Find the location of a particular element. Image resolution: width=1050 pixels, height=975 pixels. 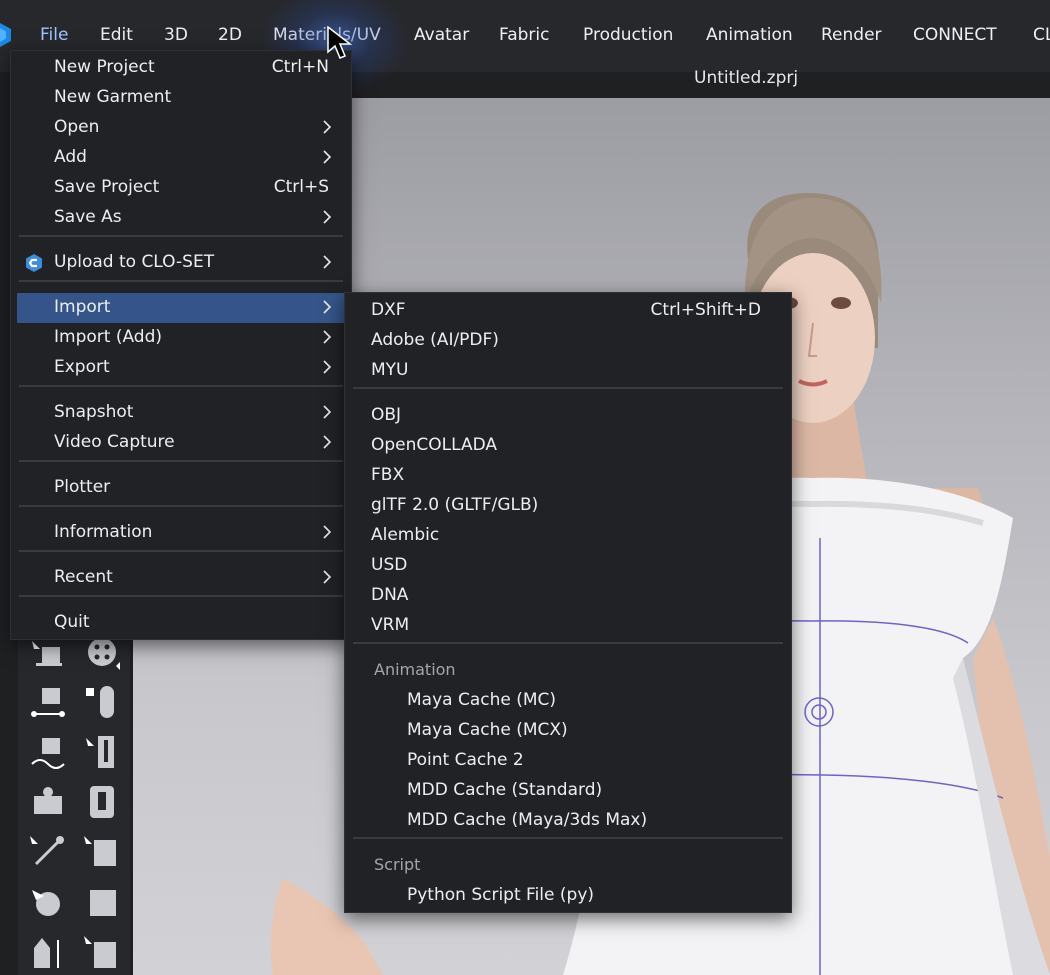

menu-production: Production is located at coordinates (628, 35).